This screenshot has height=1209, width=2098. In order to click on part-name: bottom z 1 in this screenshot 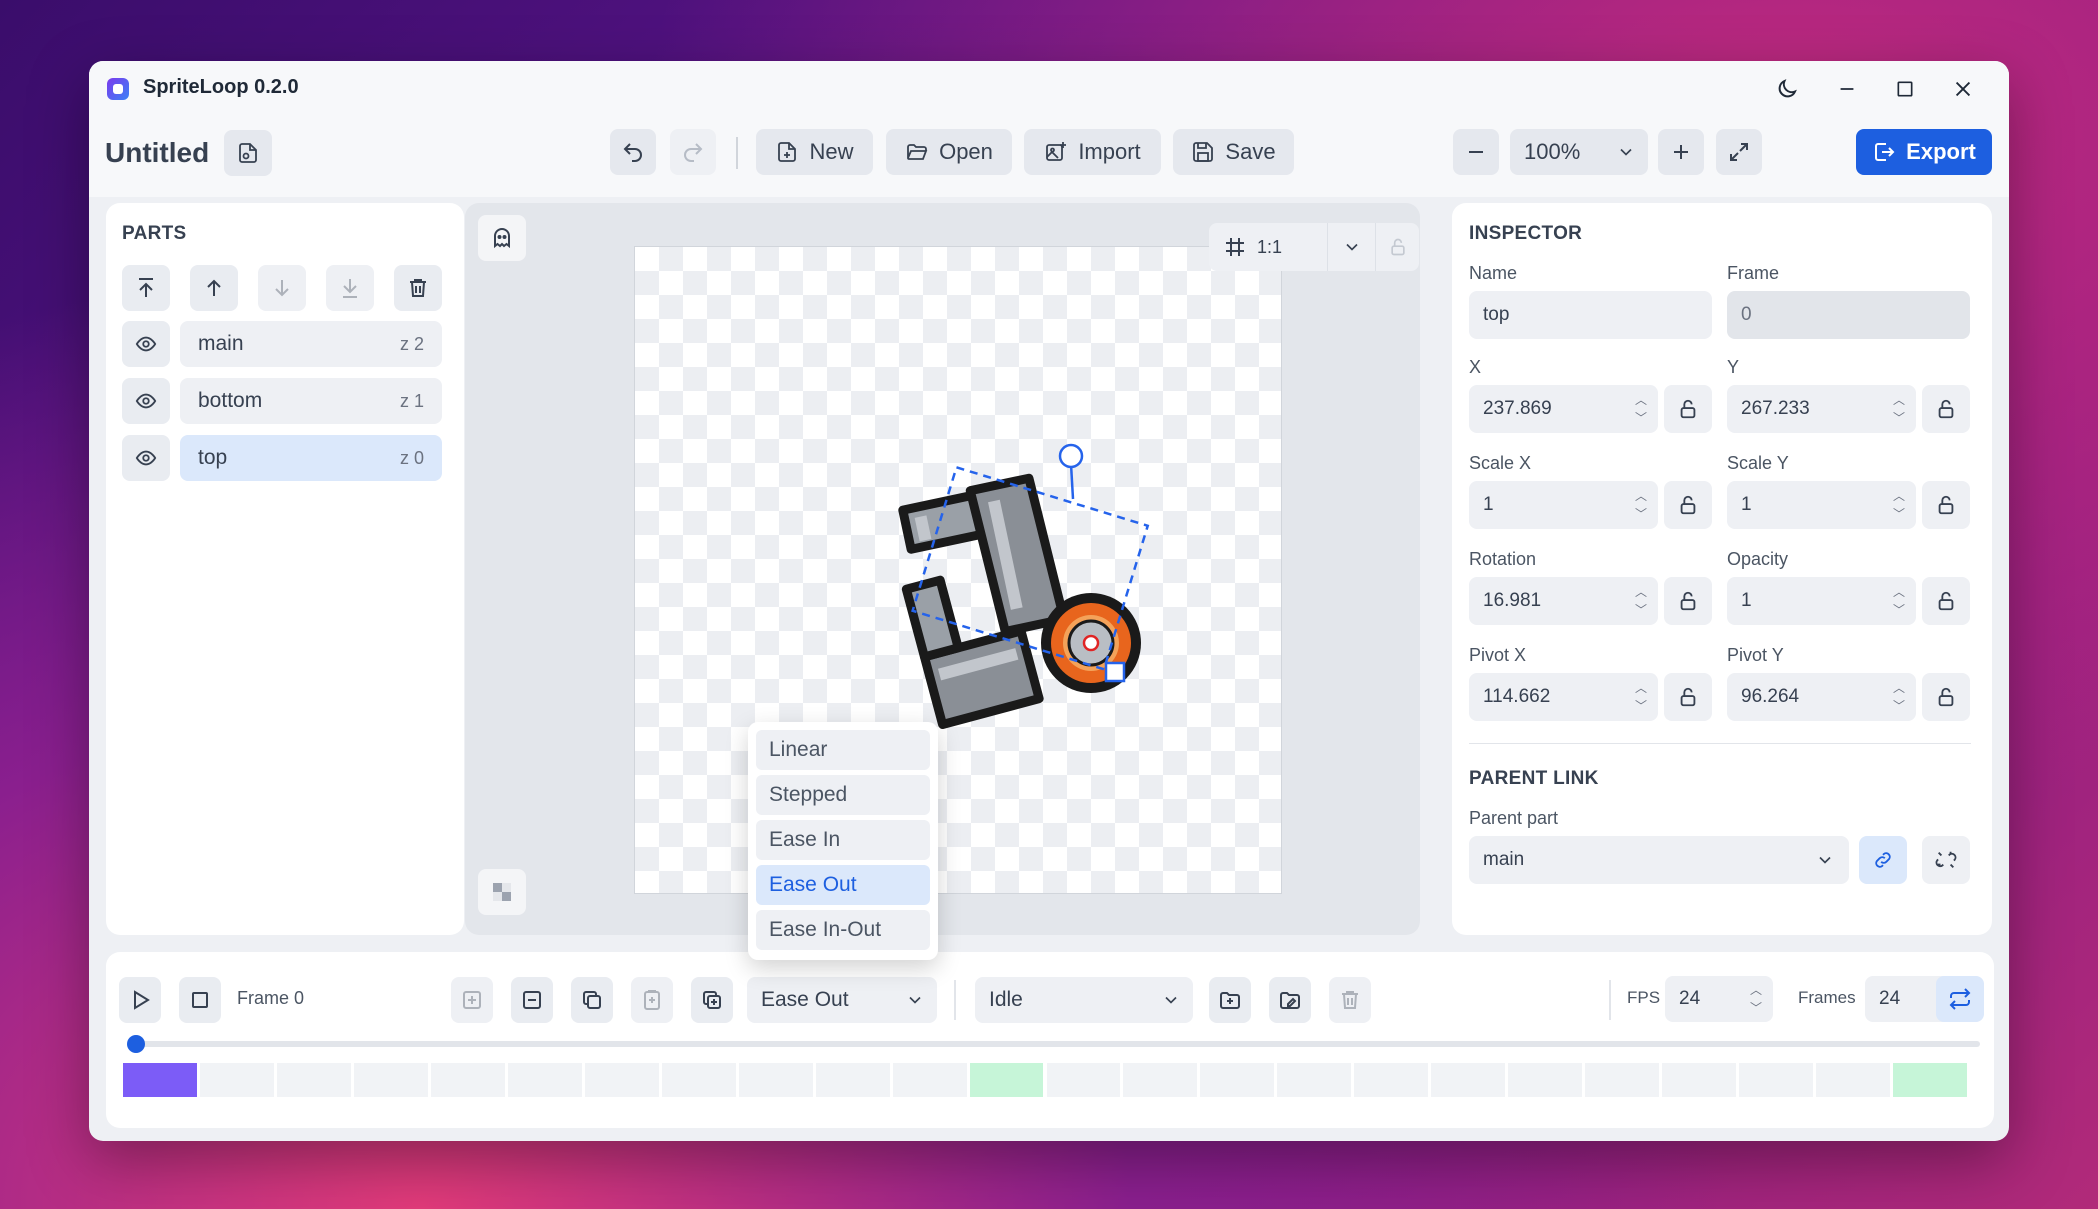, I will do `click(311, 401)`.